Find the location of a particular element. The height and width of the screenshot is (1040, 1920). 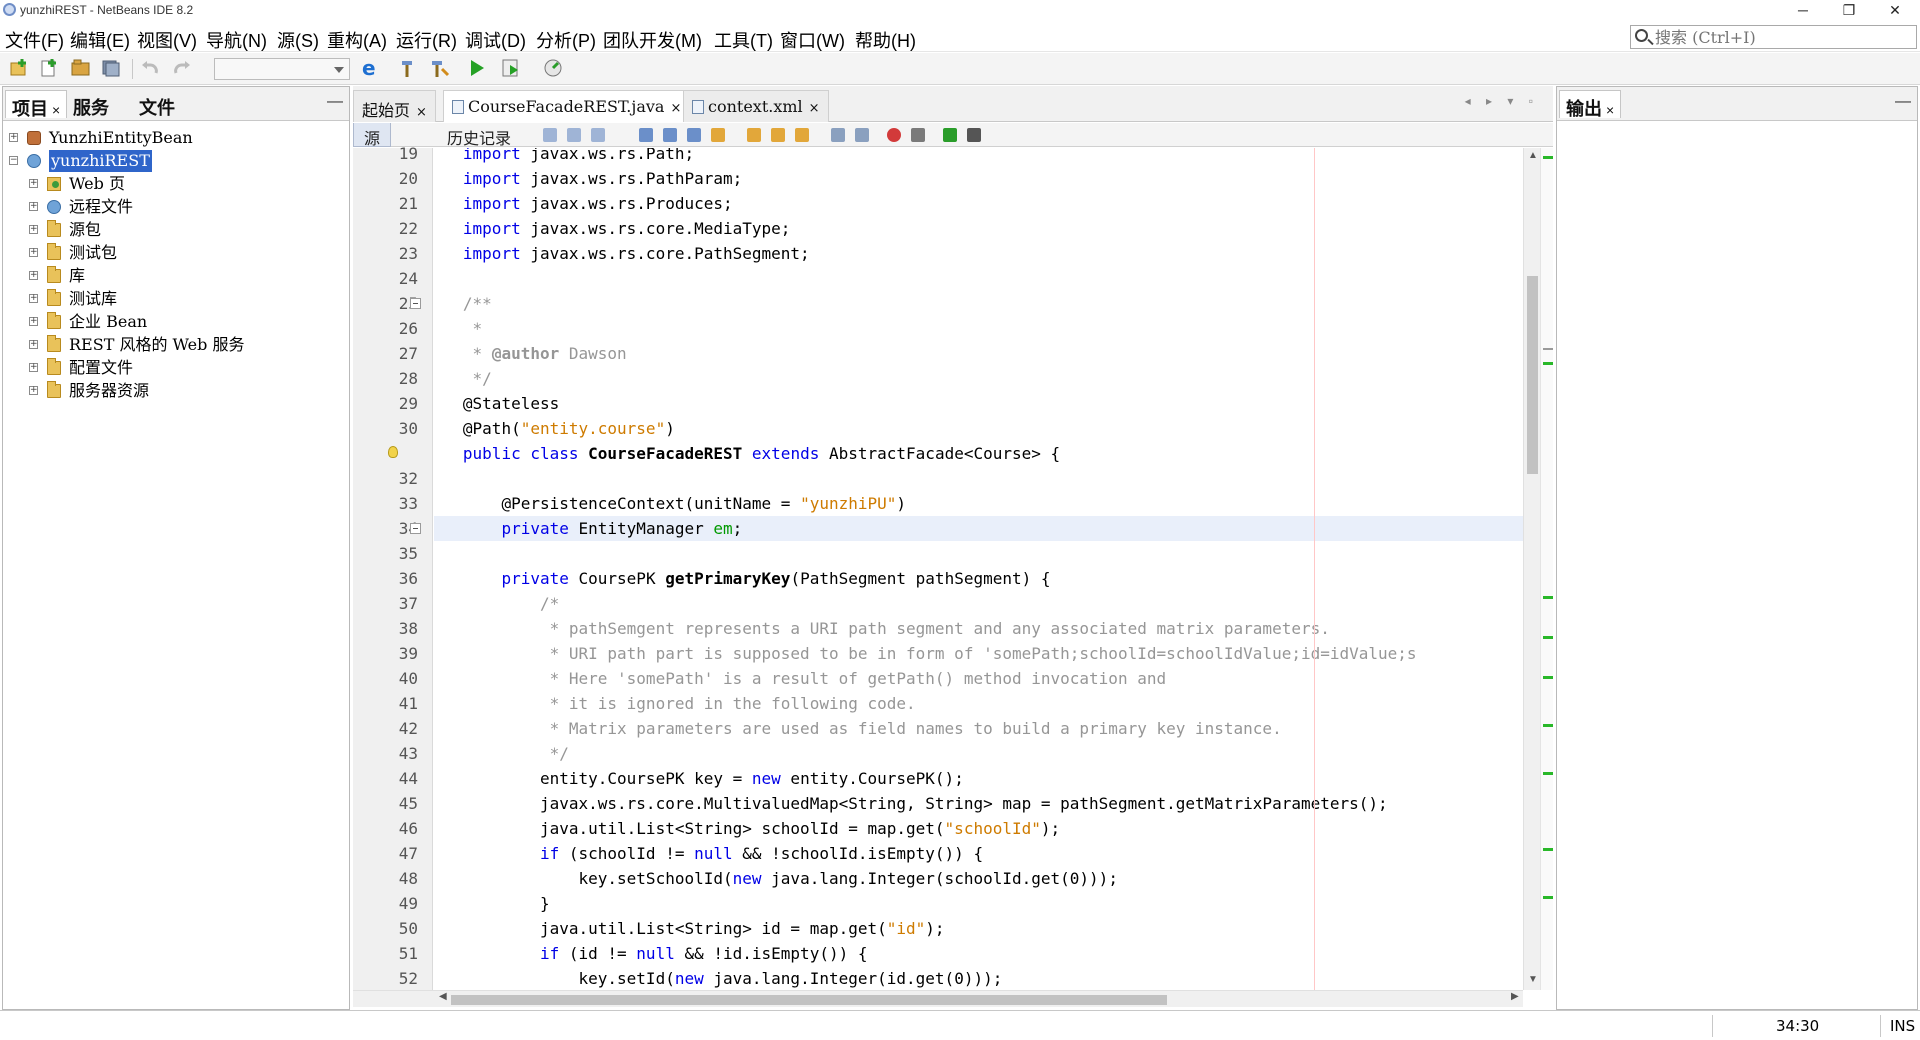

stop-macro-icon is located at coordinates (918, 135).